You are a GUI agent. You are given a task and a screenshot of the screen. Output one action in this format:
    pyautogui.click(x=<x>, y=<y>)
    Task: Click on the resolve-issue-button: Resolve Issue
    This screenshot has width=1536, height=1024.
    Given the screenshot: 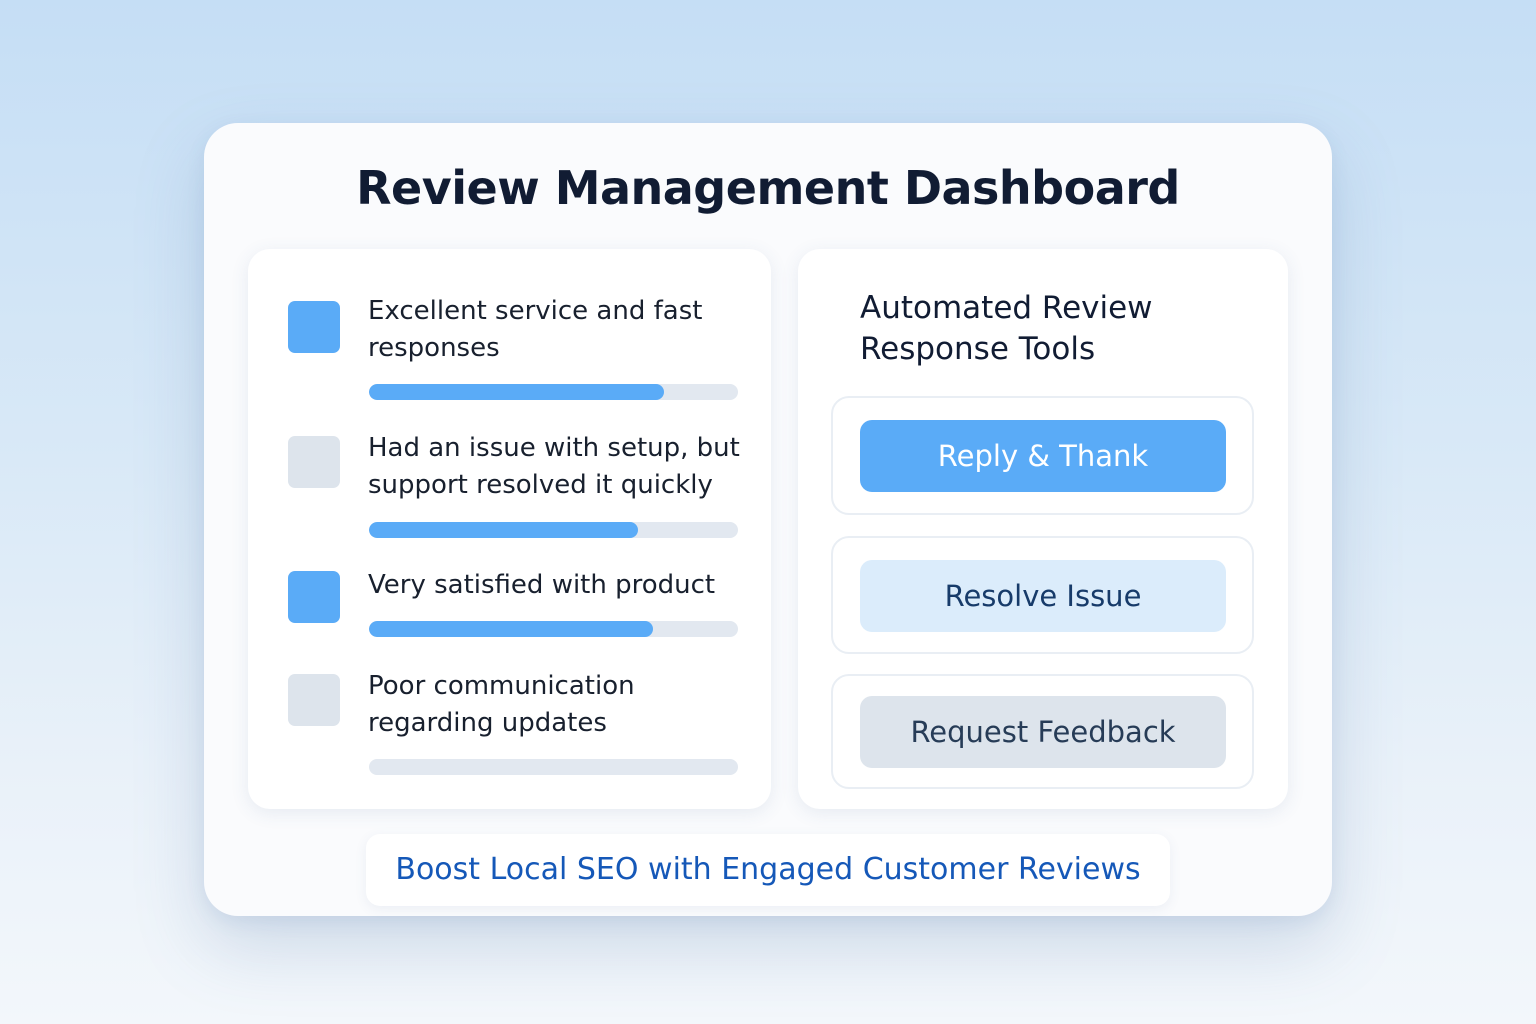 What is the action you would take?
    pyautogui.click(x=1043, y=596)
    